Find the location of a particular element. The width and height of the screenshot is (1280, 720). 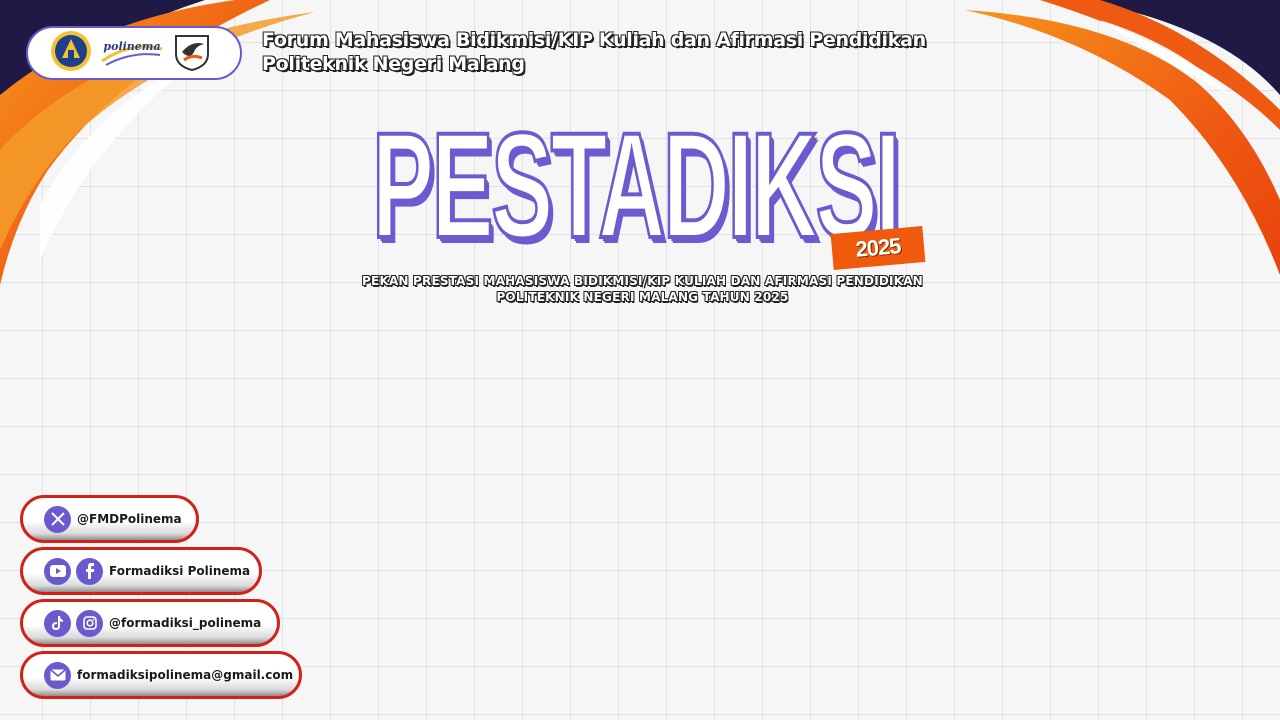

x-twitter-icon is located at coordinates (57, 519).